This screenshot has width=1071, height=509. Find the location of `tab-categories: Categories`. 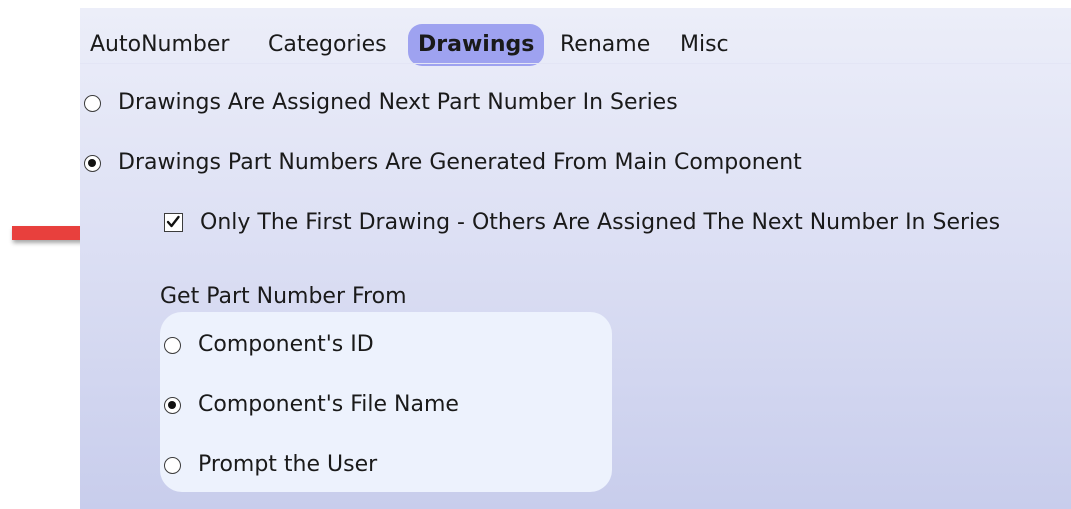

tab-categories: Categories is located at coordinates (327, 45).